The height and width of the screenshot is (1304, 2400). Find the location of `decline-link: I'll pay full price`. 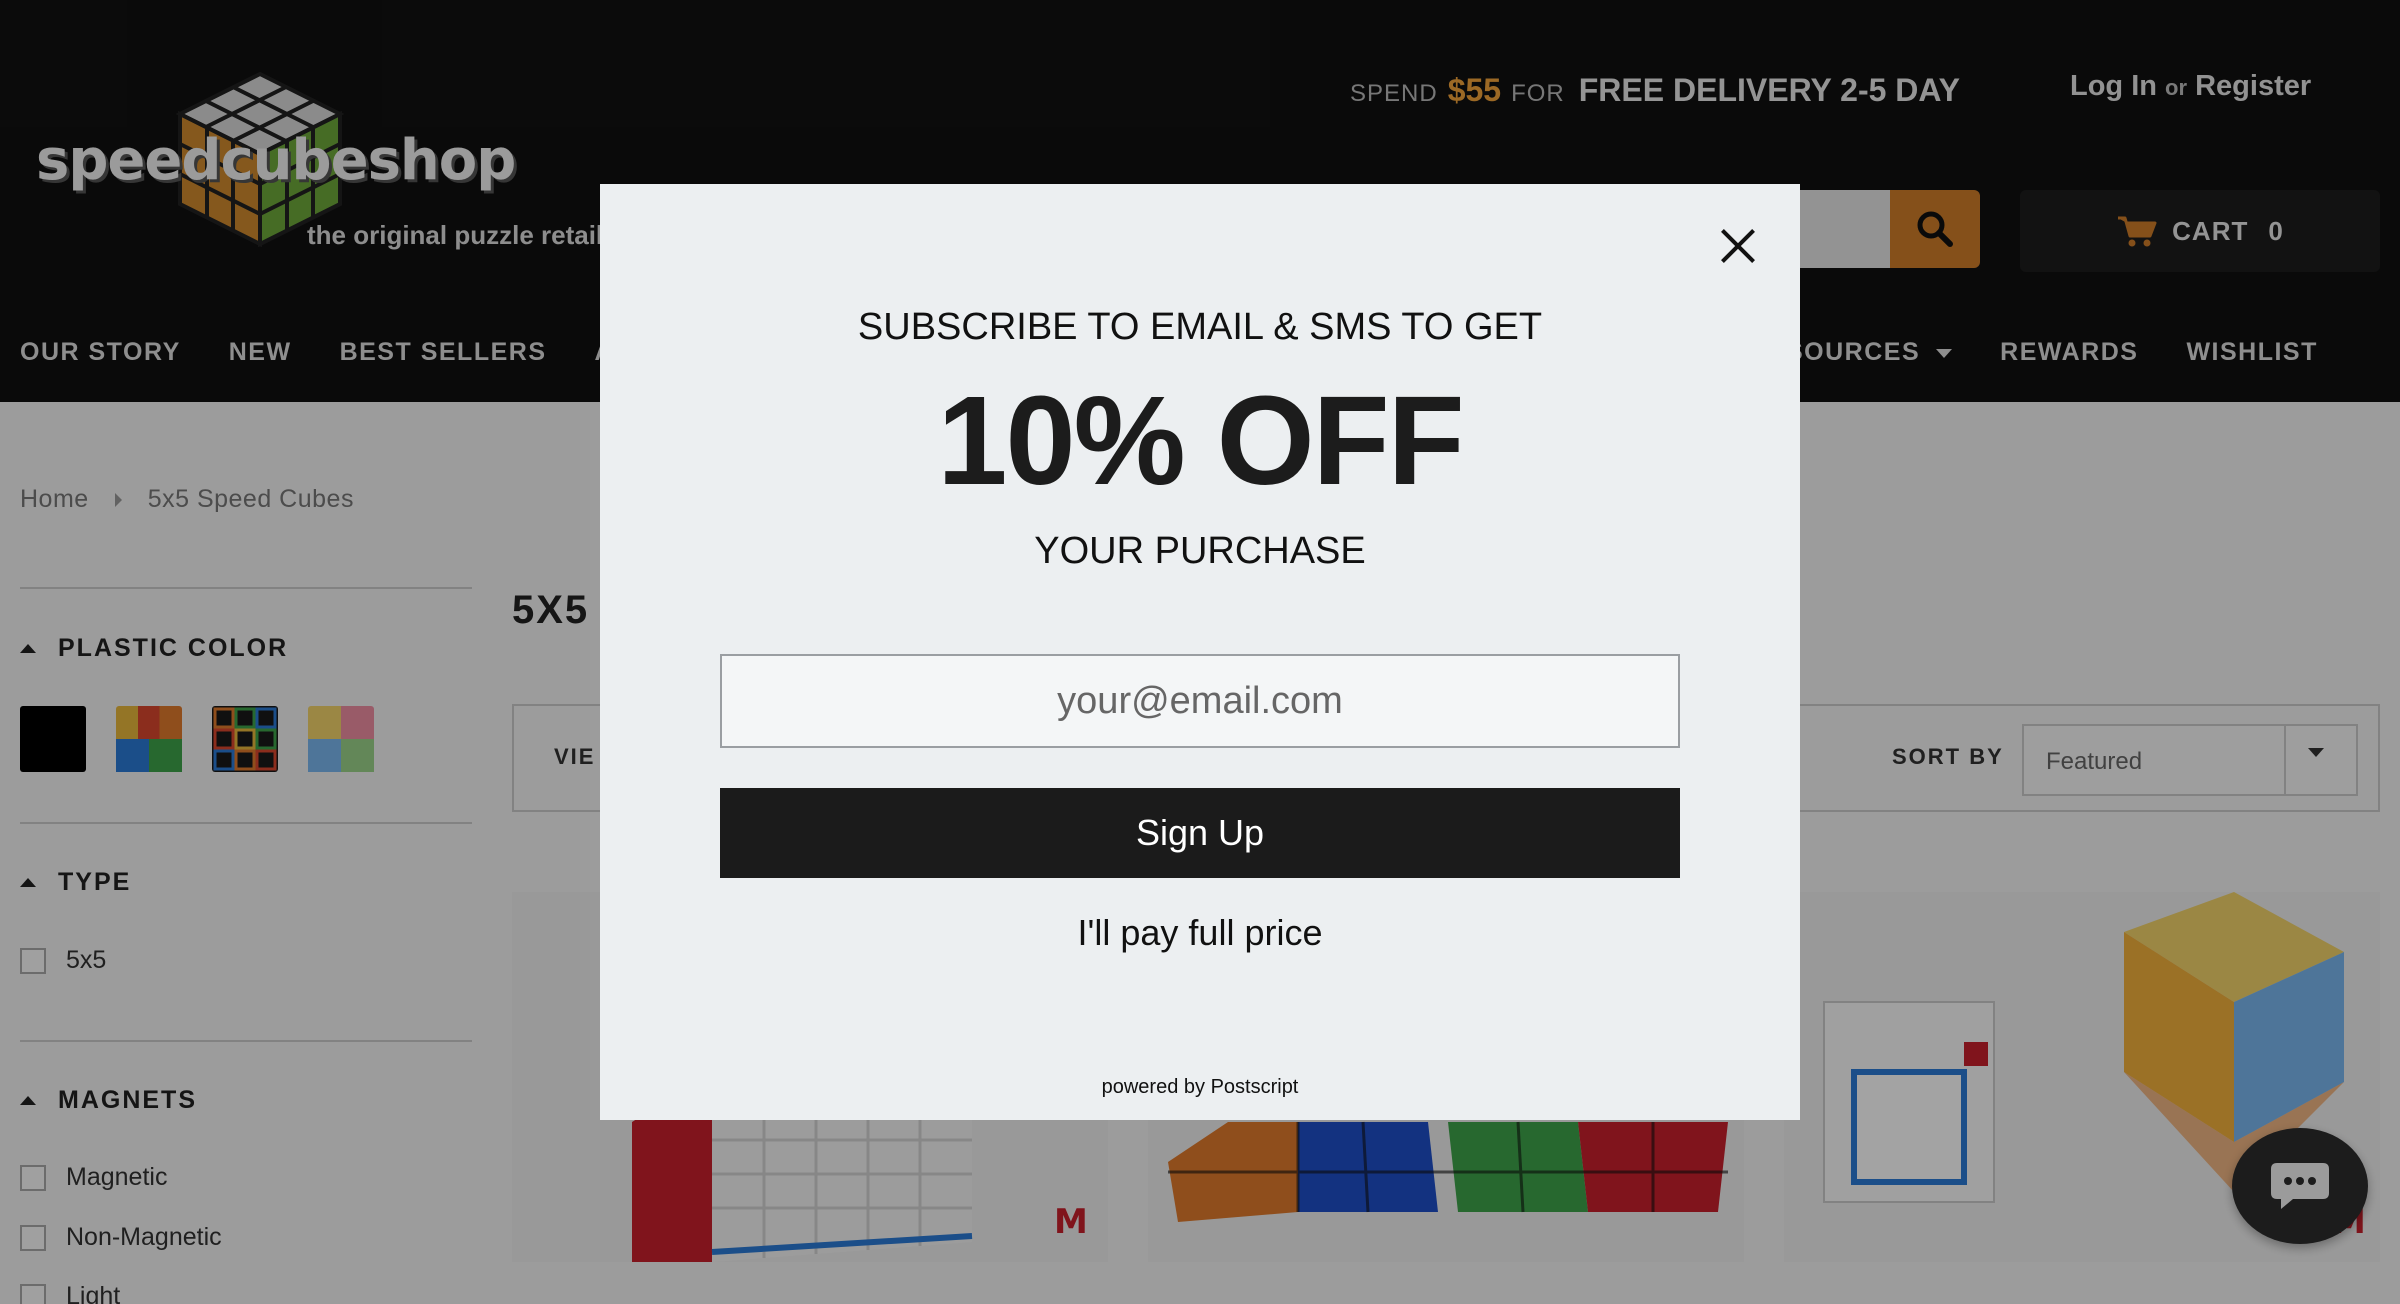

decline-link: I'll pay full price is located at coordinates (1200, 933).